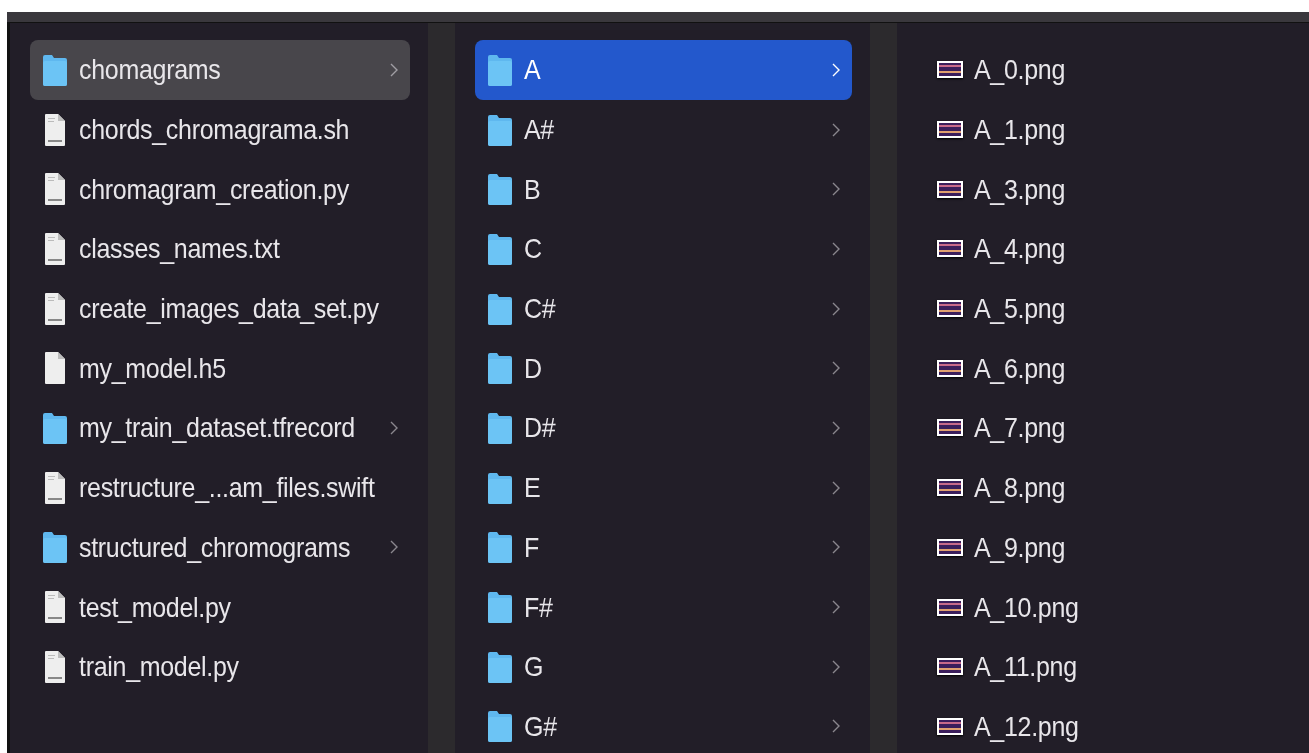  Describe the element at coordinates (1108, 249) in the screenshot. I see `file-row: A_4.png` at that location.